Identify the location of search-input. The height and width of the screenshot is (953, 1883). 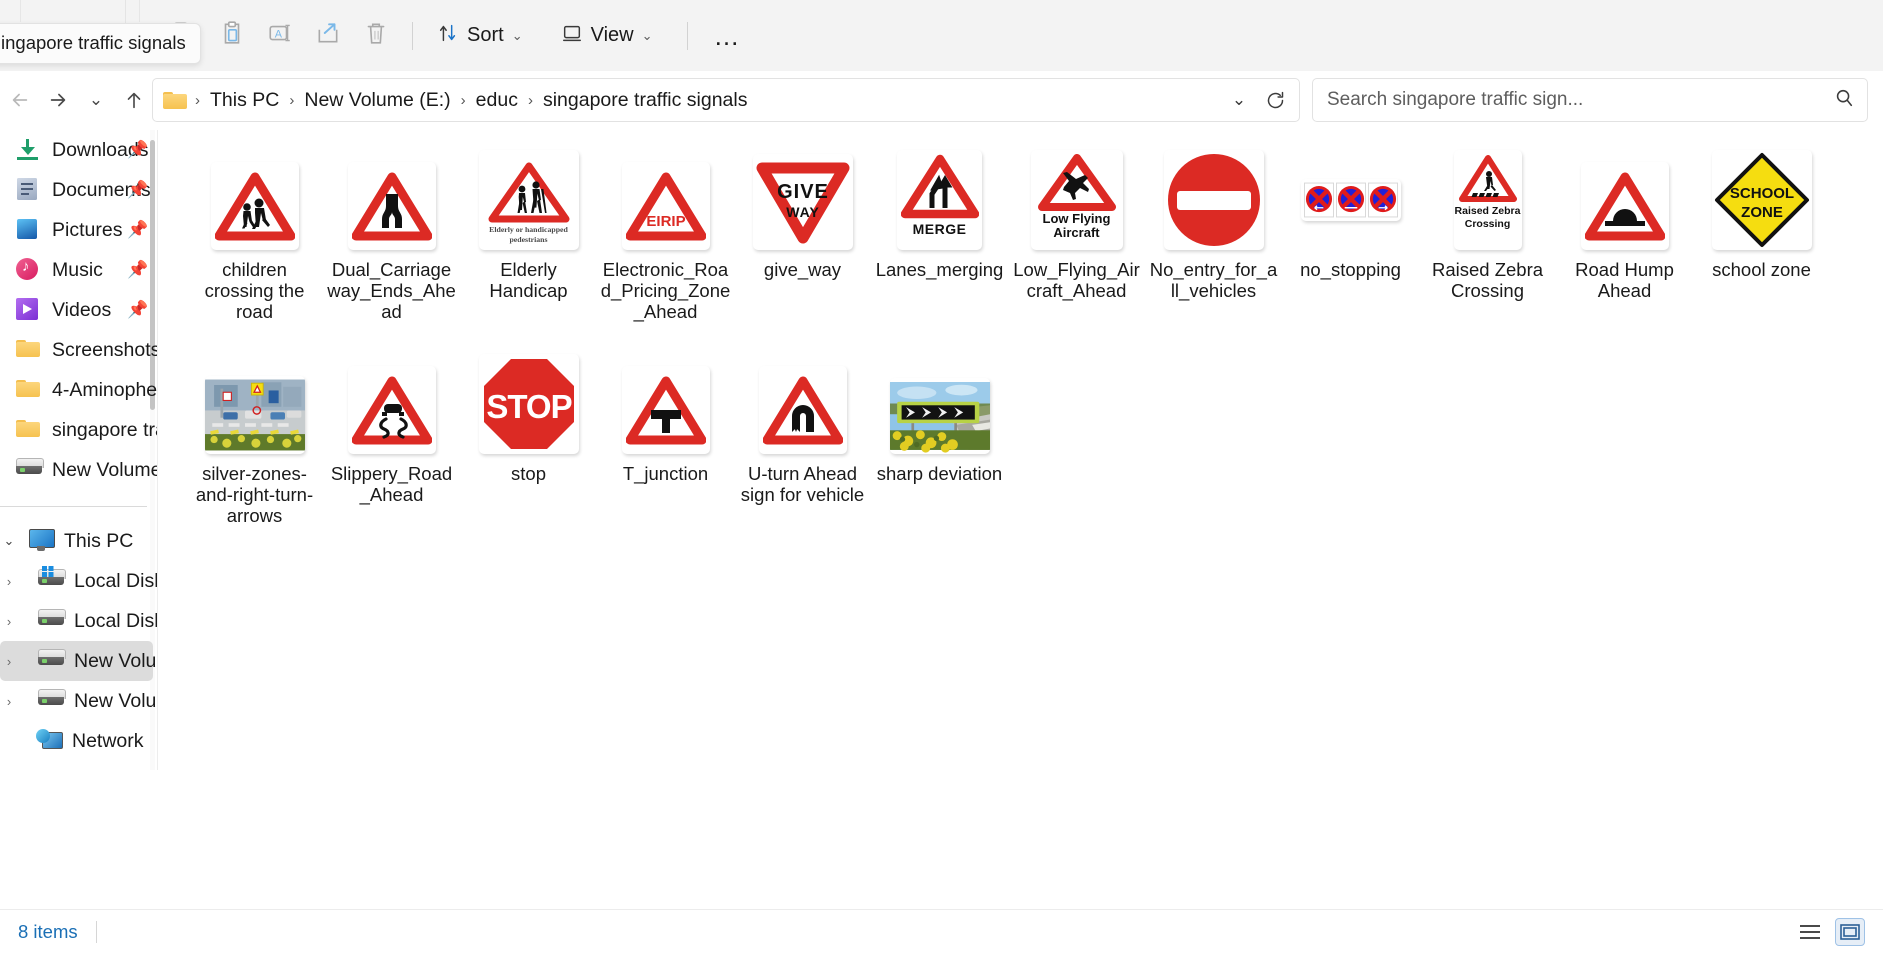
(1580, 100).